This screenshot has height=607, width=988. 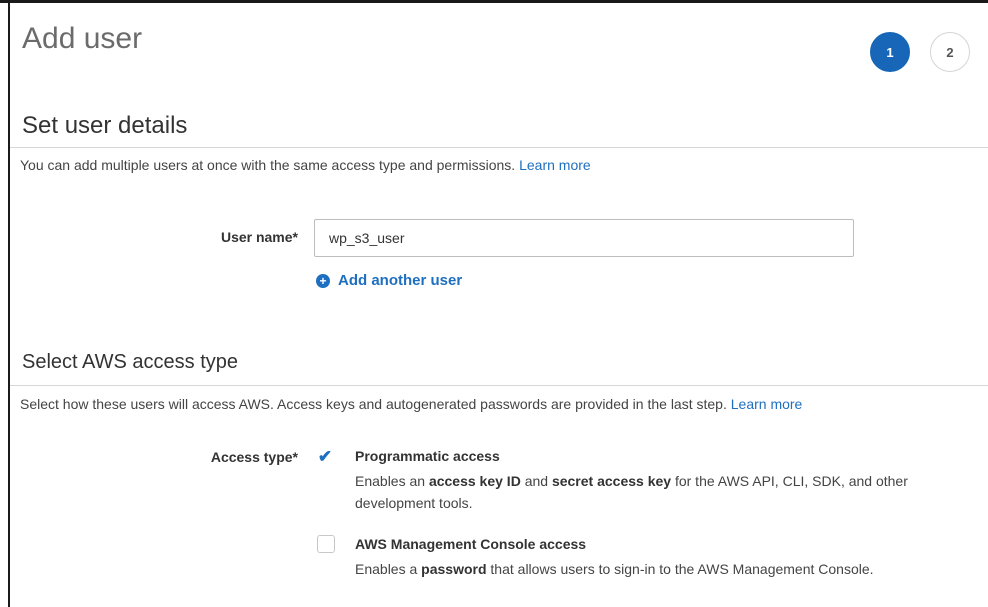 I want to click on add-another-user-label: Add another user, so click(x=400, y=280).